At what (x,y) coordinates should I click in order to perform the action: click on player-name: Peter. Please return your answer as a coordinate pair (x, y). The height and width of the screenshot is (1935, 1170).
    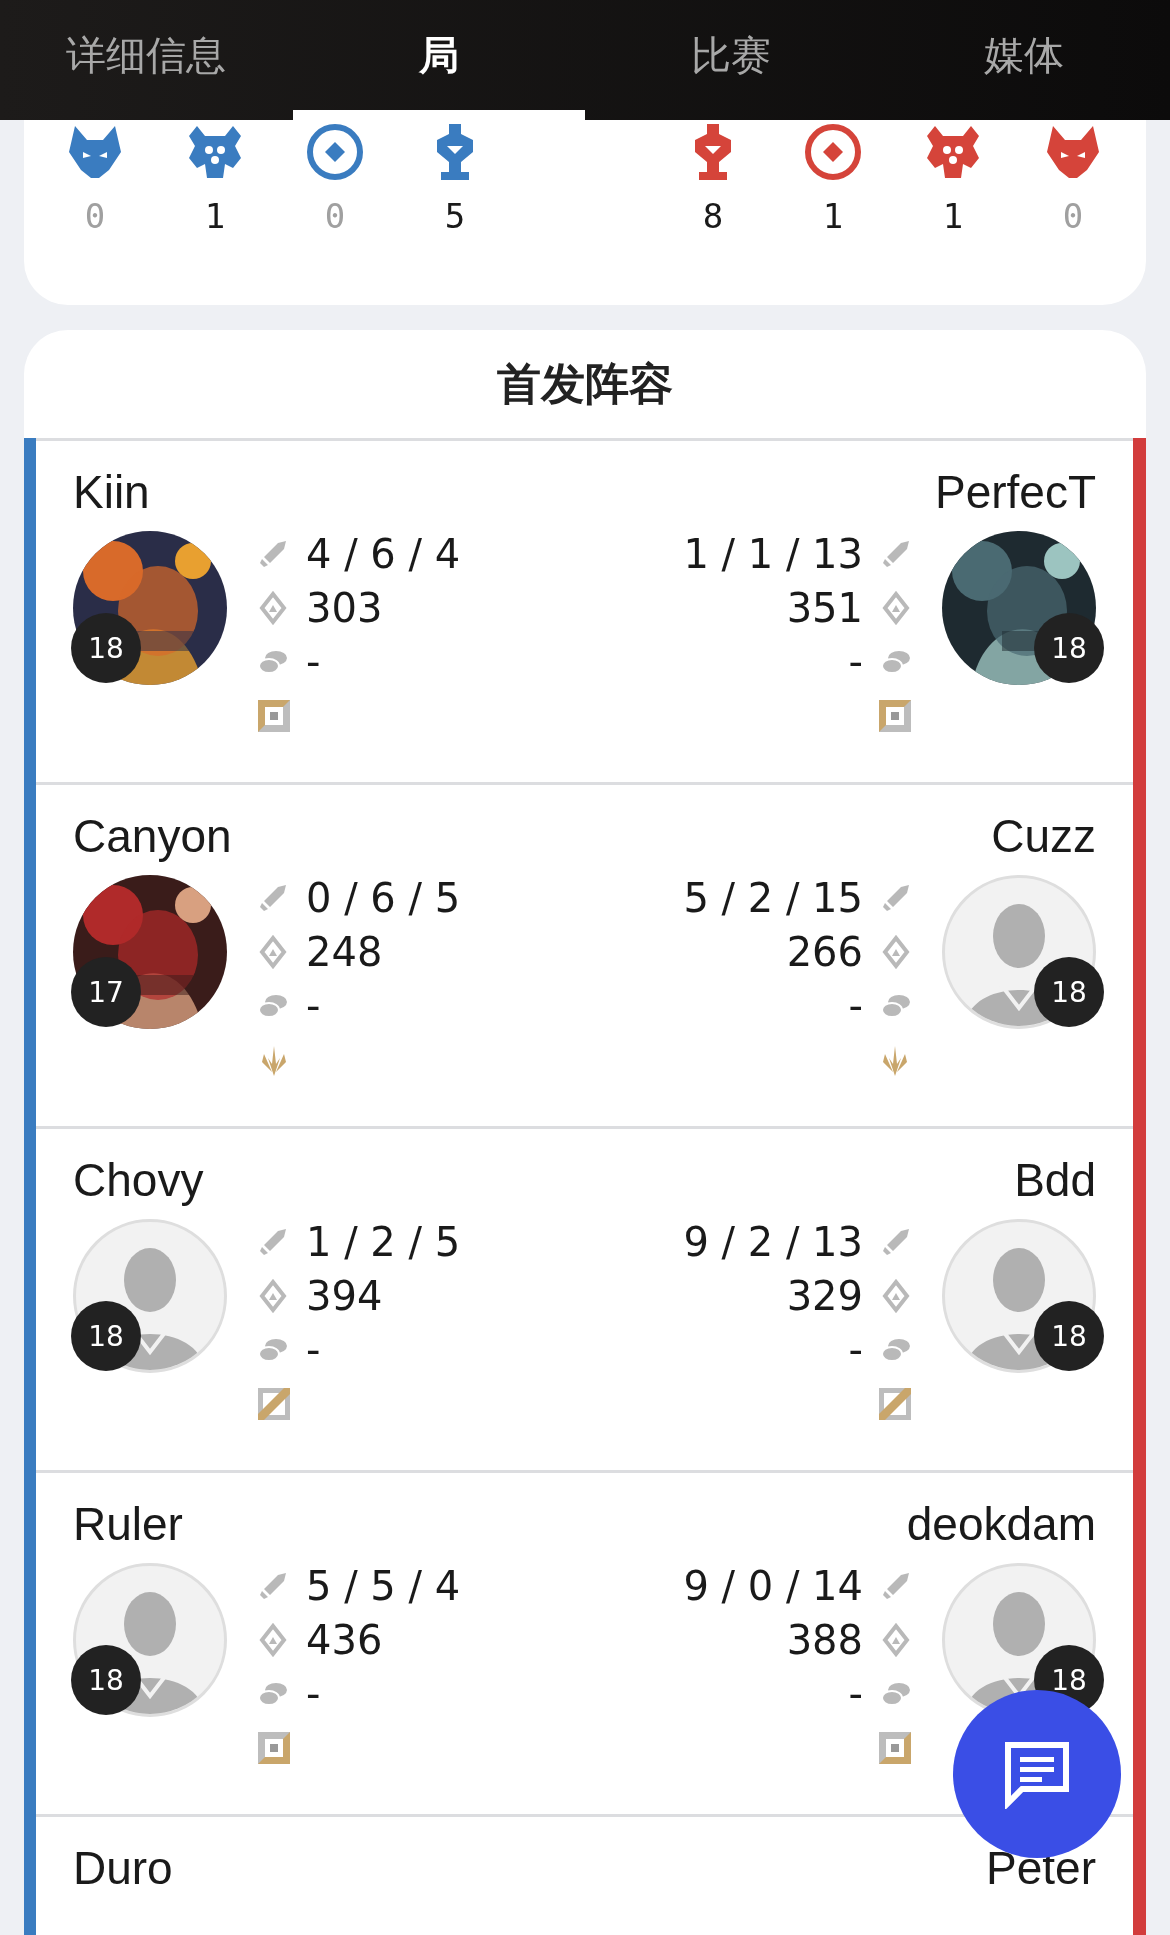
    Looking at the image, I should click on (1041, 1868).